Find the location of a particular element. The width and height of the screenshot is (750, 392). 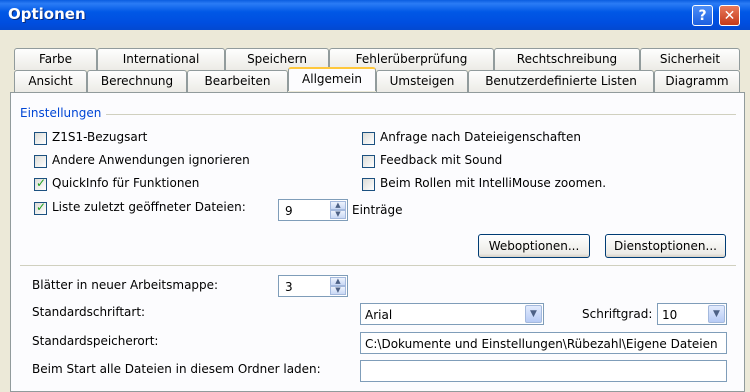

intellimouse-checkbox is located at coordinates (368, 184).